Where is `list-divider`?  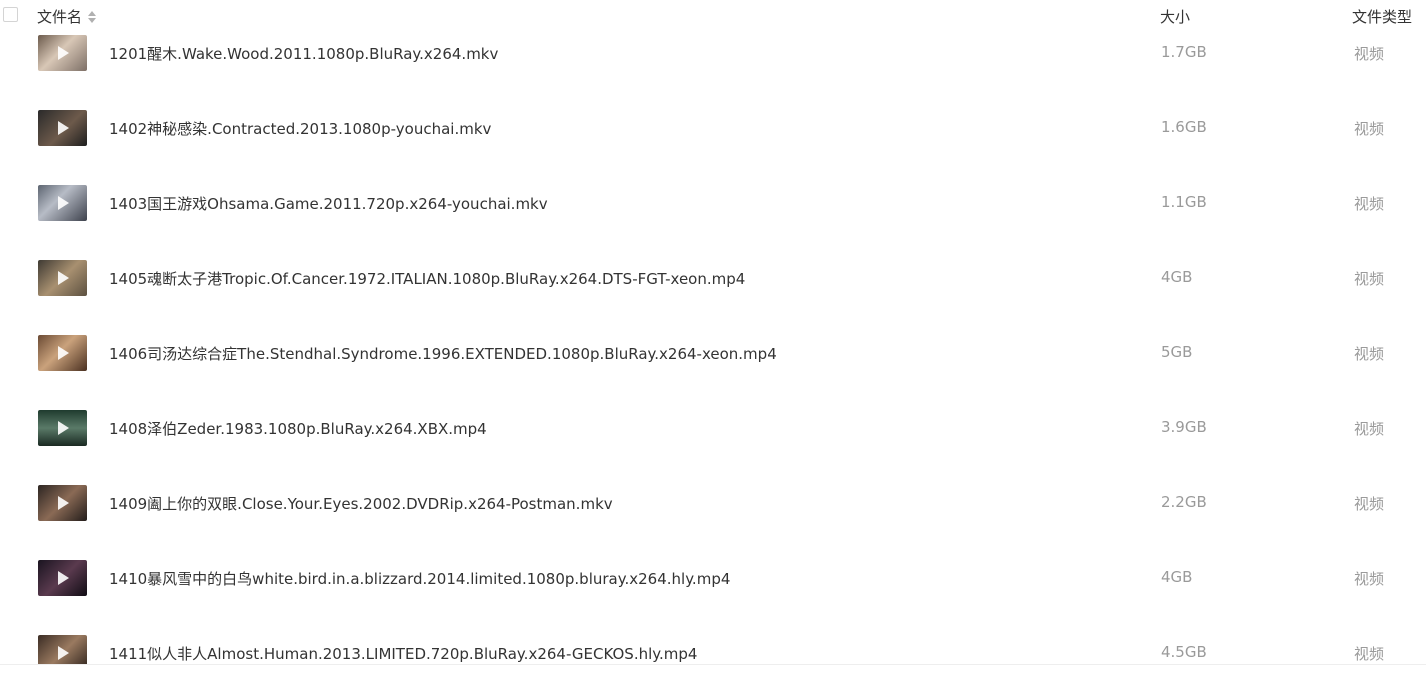
list-divider is located at coordinates (713, 664).